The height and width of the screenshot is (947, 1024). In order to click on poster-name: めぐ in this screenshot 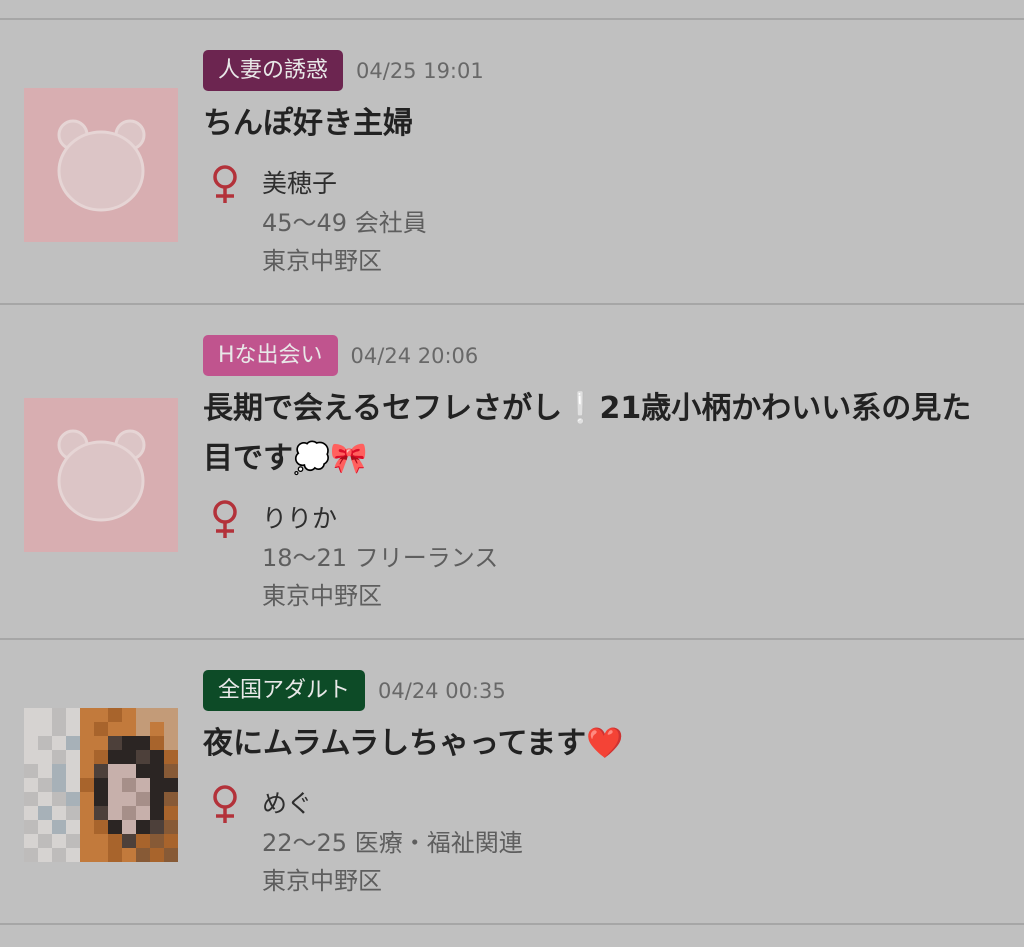, I will do `click(287, 803)`.